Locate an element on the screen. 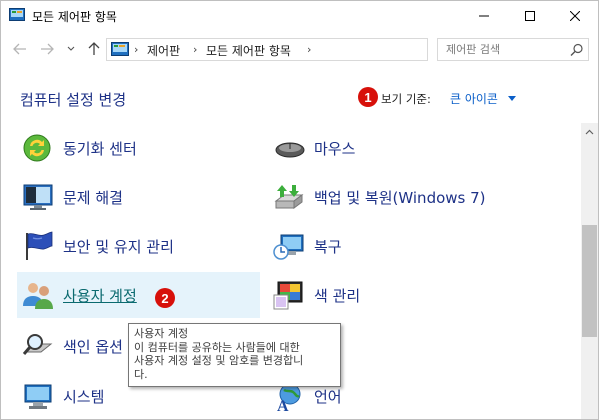  svg-text: A is located at coordinates (283, 405).